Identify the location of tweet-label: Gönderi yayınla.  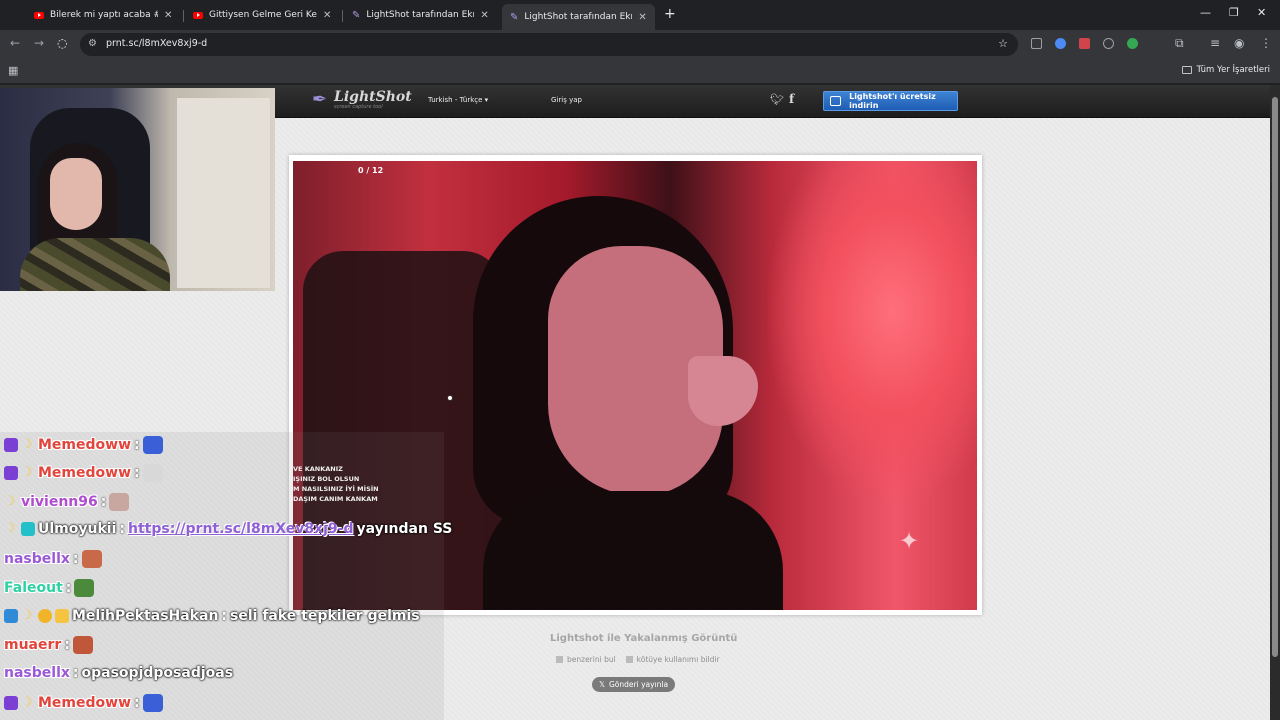
(638, 684).